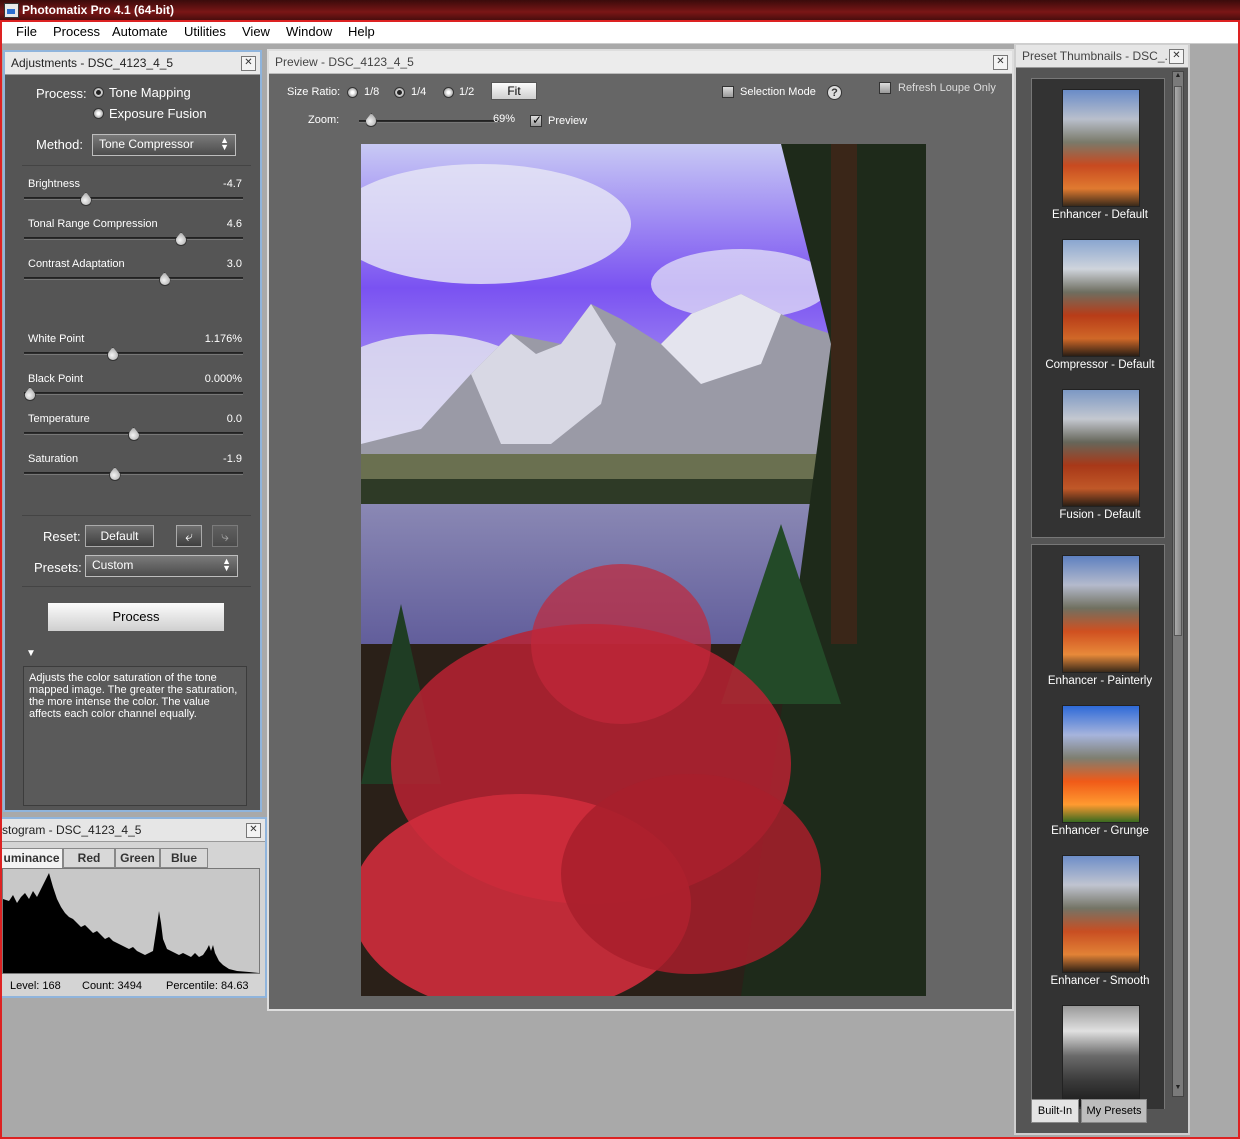 The width and height of the screenshot is (1240, 1139). Describe the element at coordinates (11, 10) in the screenshot. I see `app-icon` at that location.